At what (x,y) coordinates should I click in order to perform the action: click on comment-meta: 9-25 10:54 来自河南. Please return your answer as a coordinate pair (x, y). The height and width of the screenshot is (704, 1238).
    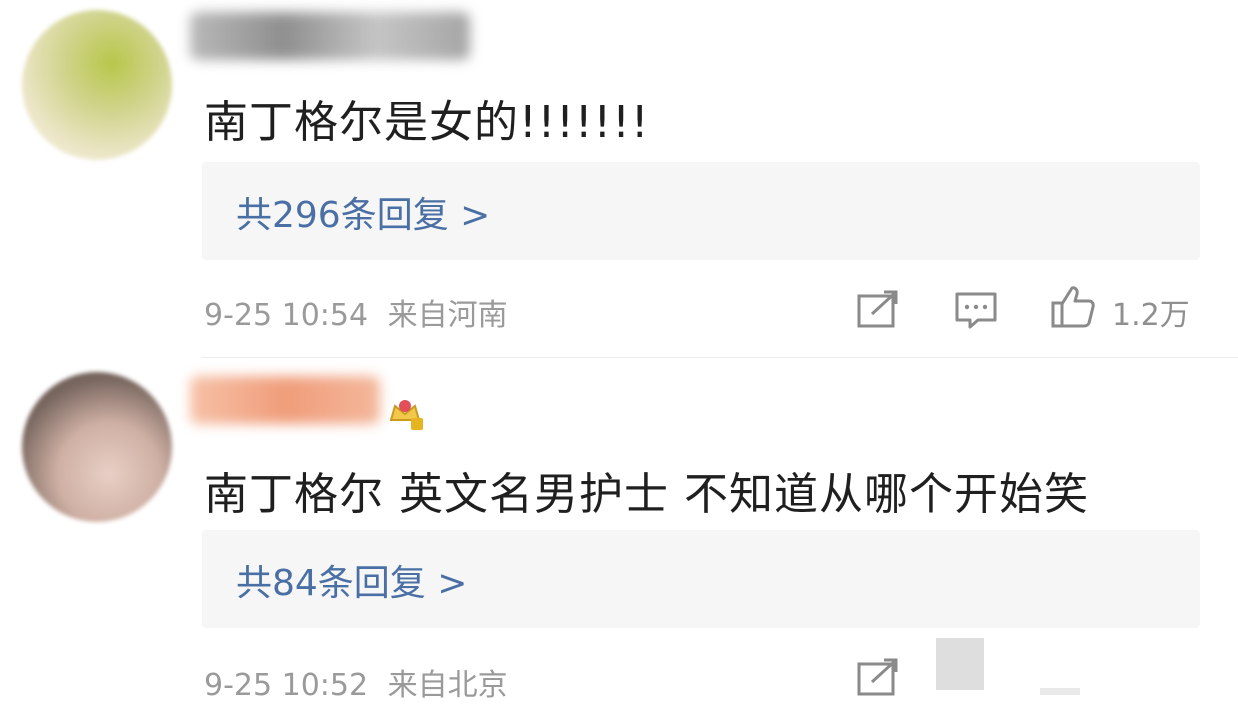
    Looking at the image, I should click on (356, 312).